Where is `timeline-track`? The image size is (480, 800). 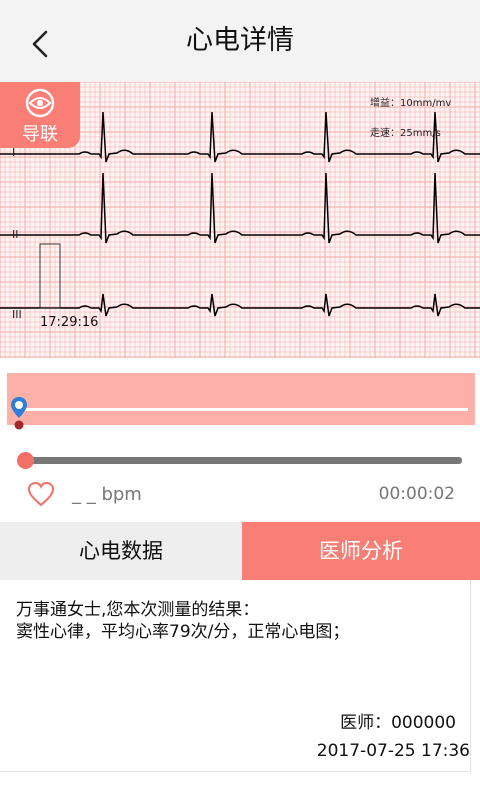
timeline-track is located at coordinates (242, 409).